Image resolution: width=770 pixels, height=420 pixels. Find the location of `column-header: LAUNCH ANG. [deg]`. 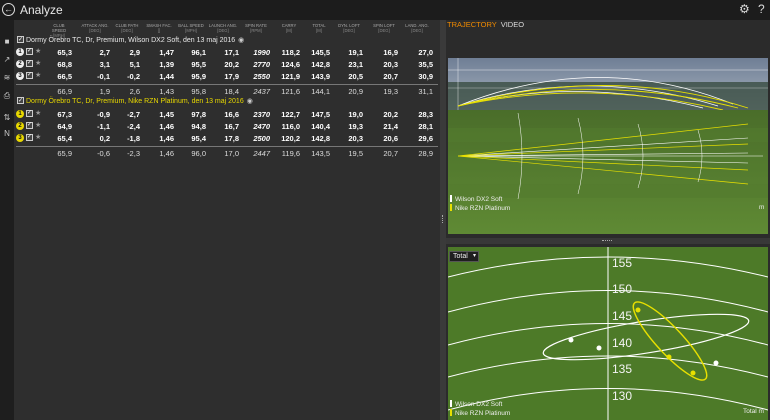

column-header: LAUNCH ANG. [deg] is located at coordinates (223, 28).